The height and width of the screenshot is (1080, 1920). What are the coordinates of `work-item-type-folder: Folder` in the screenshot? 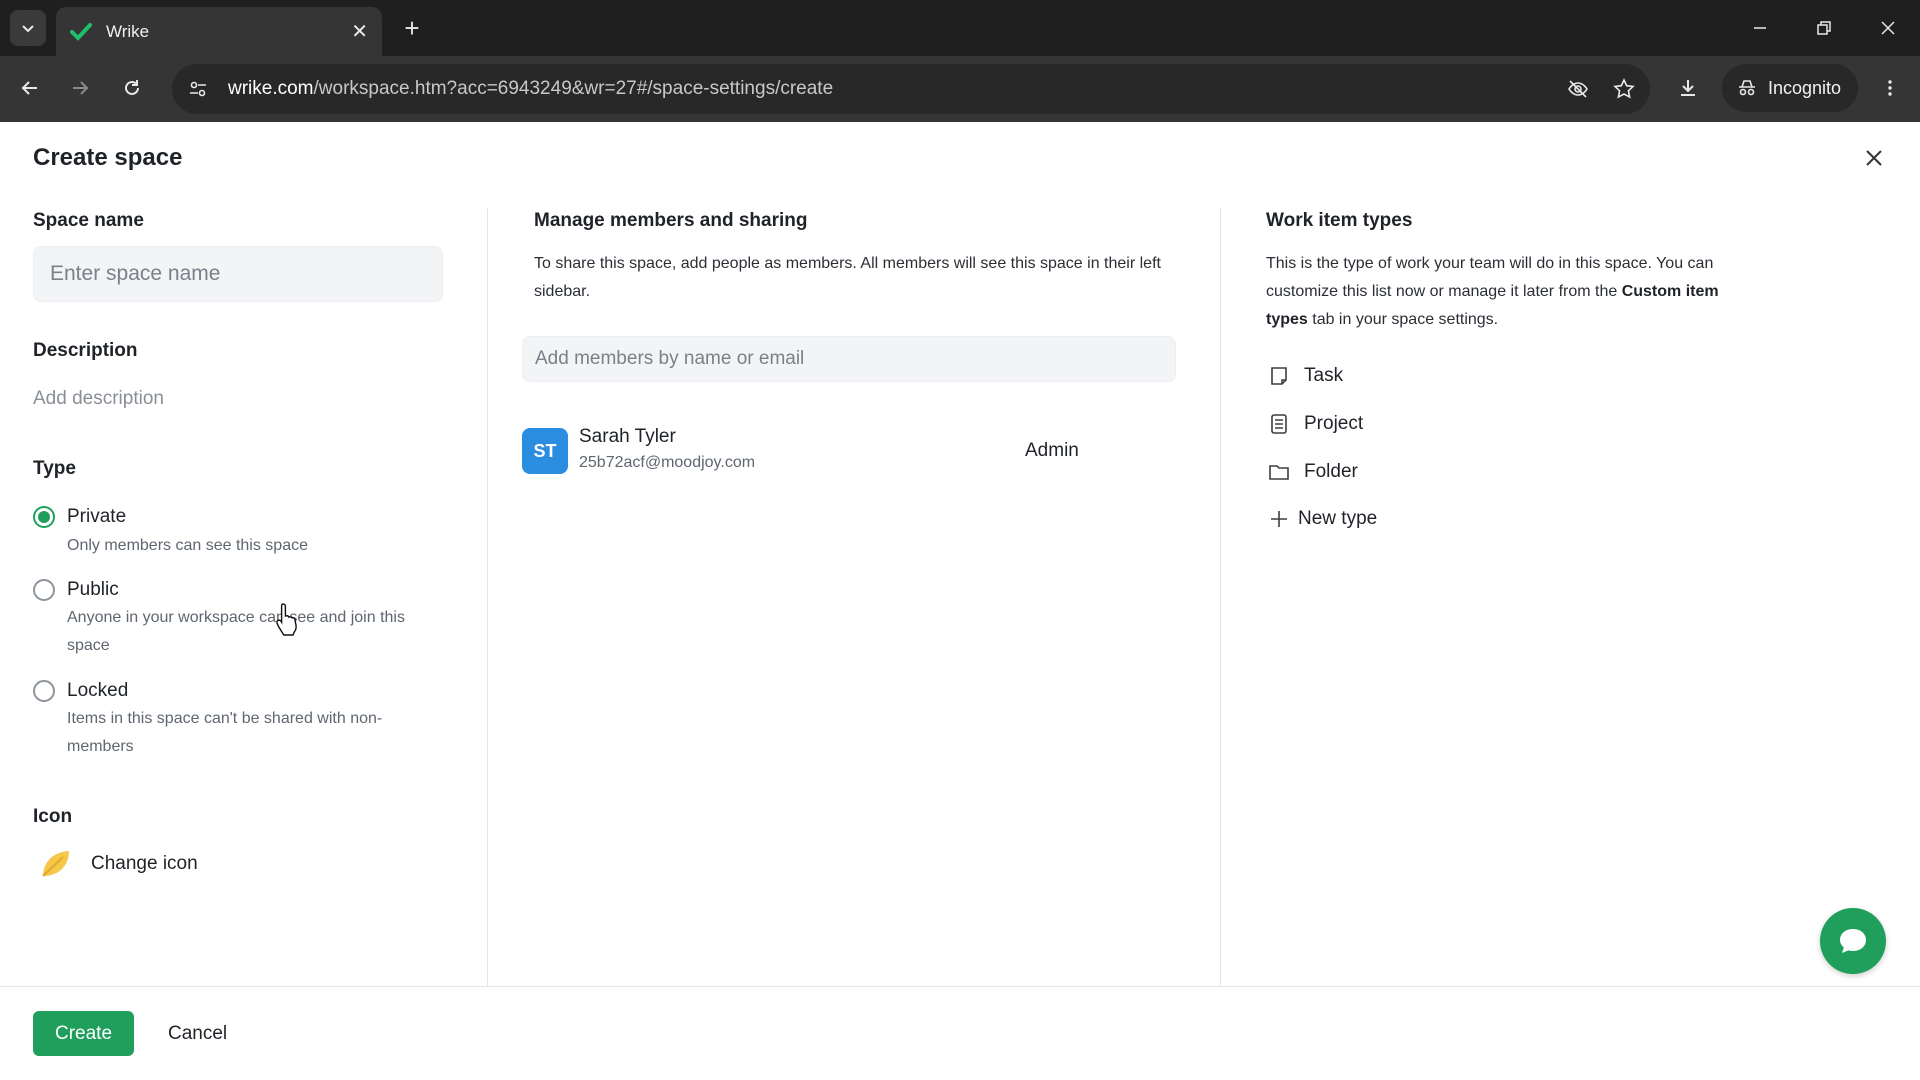 It's located at (1313, 472).